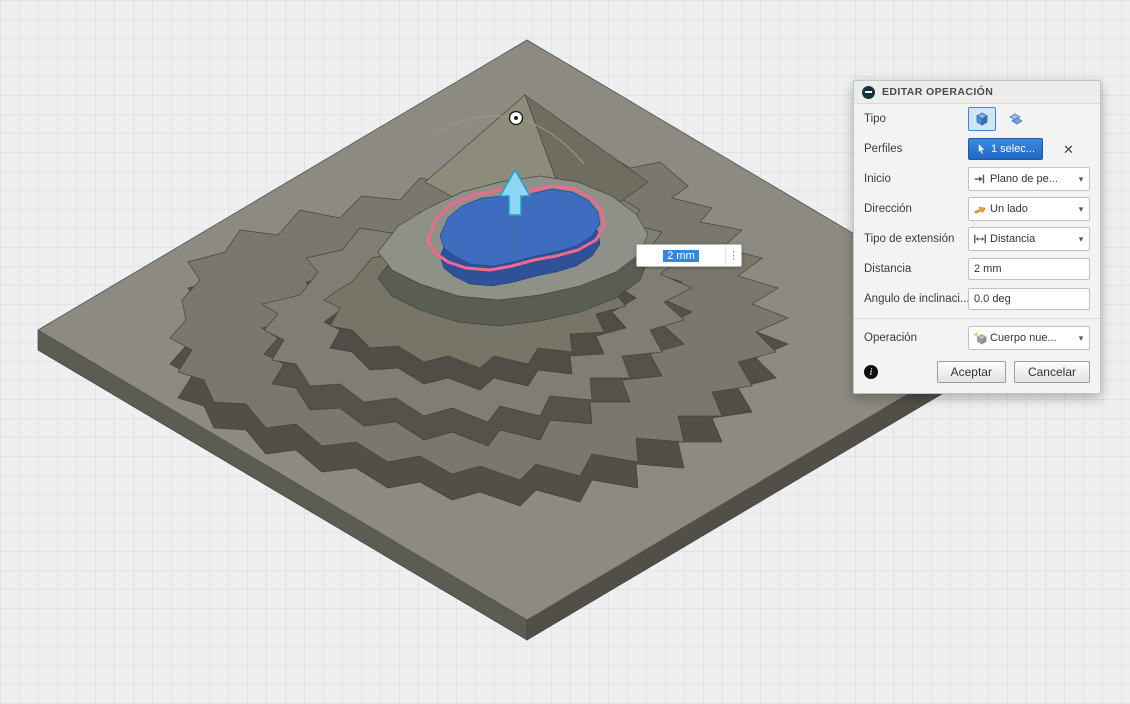  I want to click on row-operacion: Operación Cuerpo nue... ▾, so click(977, 338).